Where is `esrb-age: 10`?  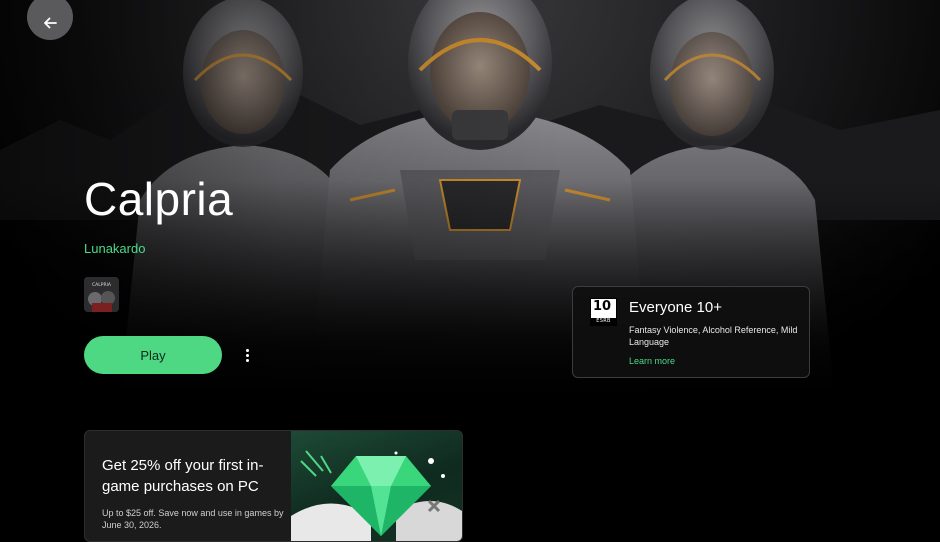
esrb-age: 10 is located at coordinates (602, 306).